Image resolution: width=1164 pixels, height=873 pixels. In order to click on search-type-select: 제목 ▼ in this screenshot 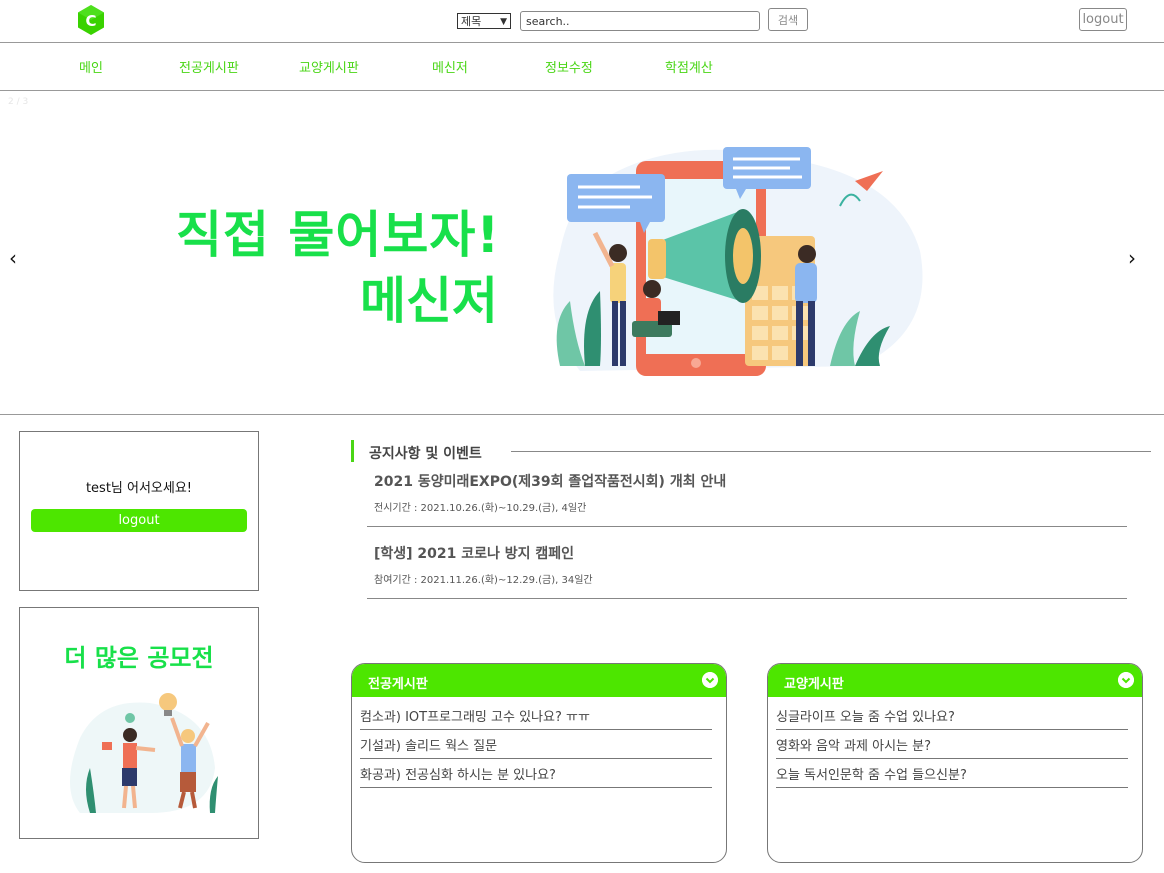, I will do `click(484, 21)`.